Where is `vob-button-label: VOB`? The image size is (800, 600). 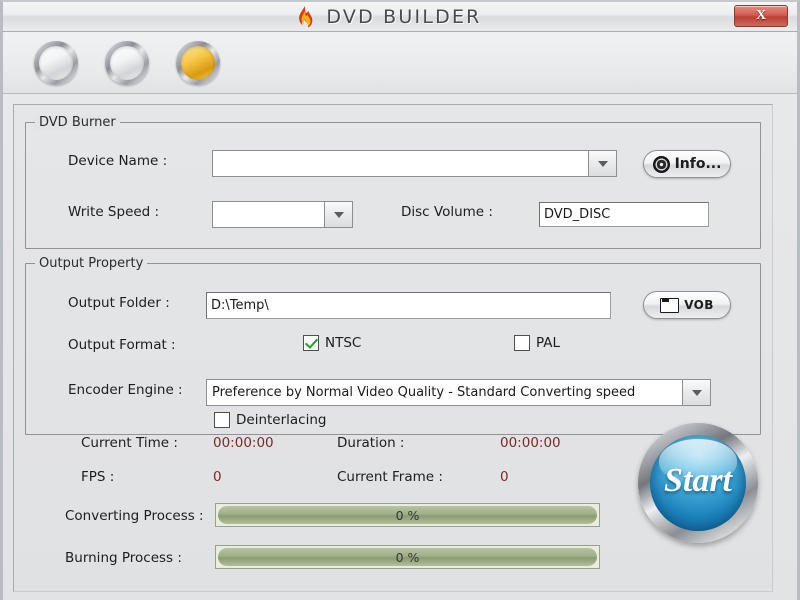
vob-button-label: VOB is located at coordinates (699, 305).